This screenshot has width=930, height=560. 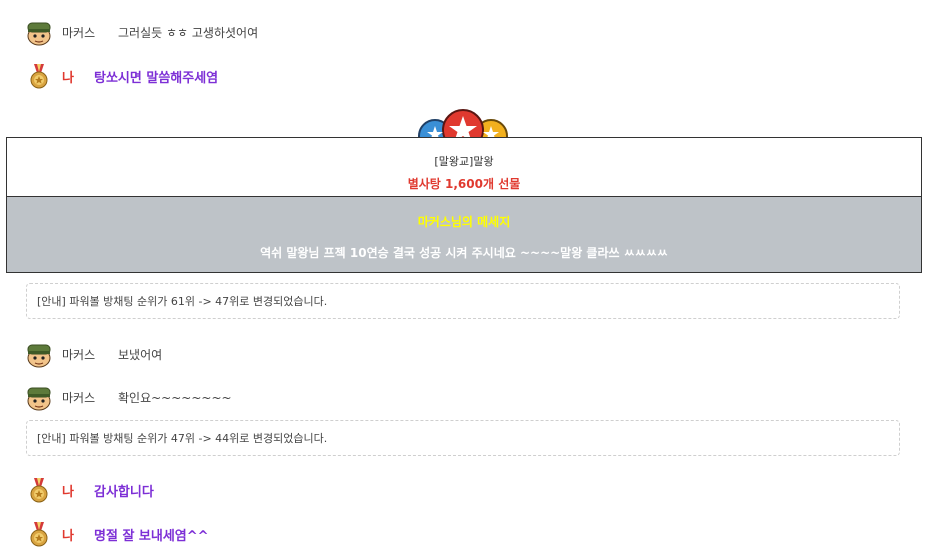 I want to click on chat-row: 마커스 확인요~~~~~~~~, so click(x=128, y=397).